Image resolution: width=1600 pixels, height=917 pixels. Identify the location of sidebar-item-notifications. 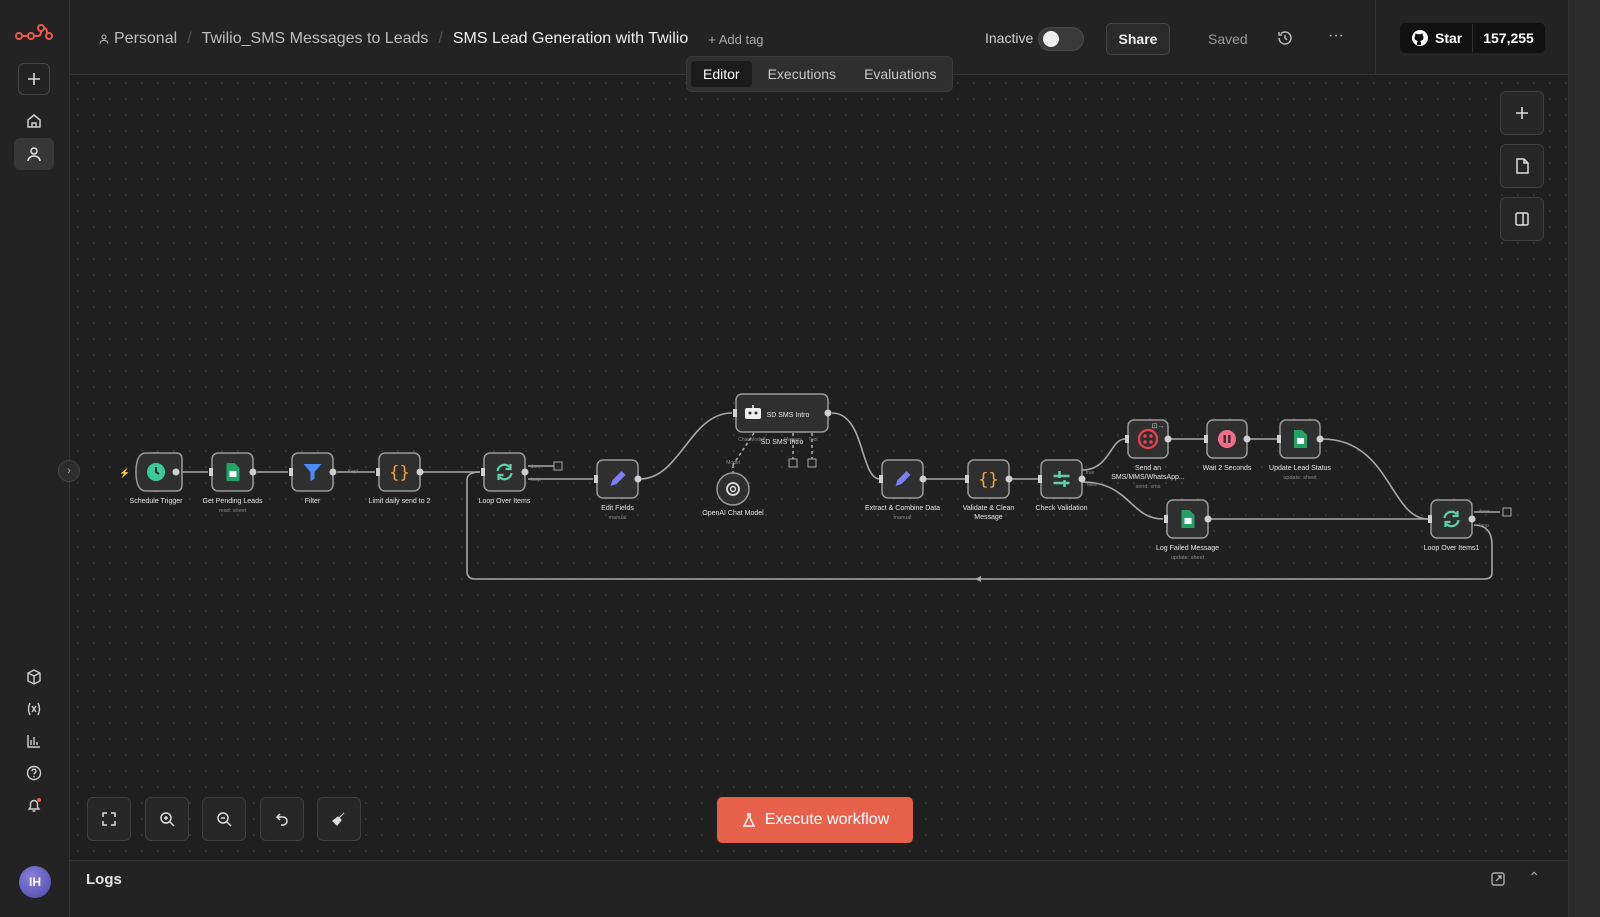
(34, 805).